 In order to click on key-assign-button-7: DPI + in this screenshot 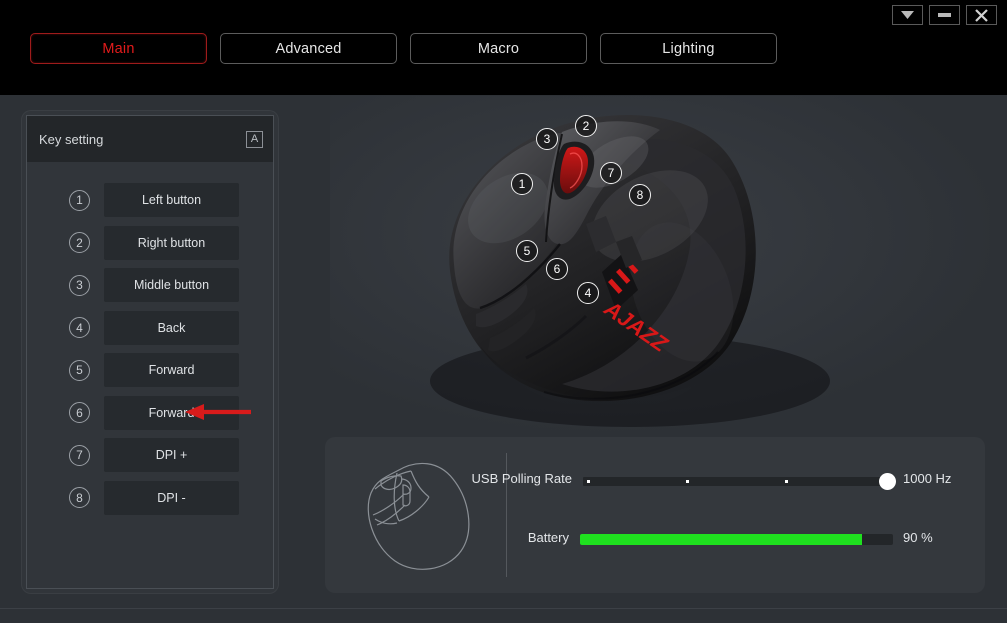, I will do `click(171, 455)`.